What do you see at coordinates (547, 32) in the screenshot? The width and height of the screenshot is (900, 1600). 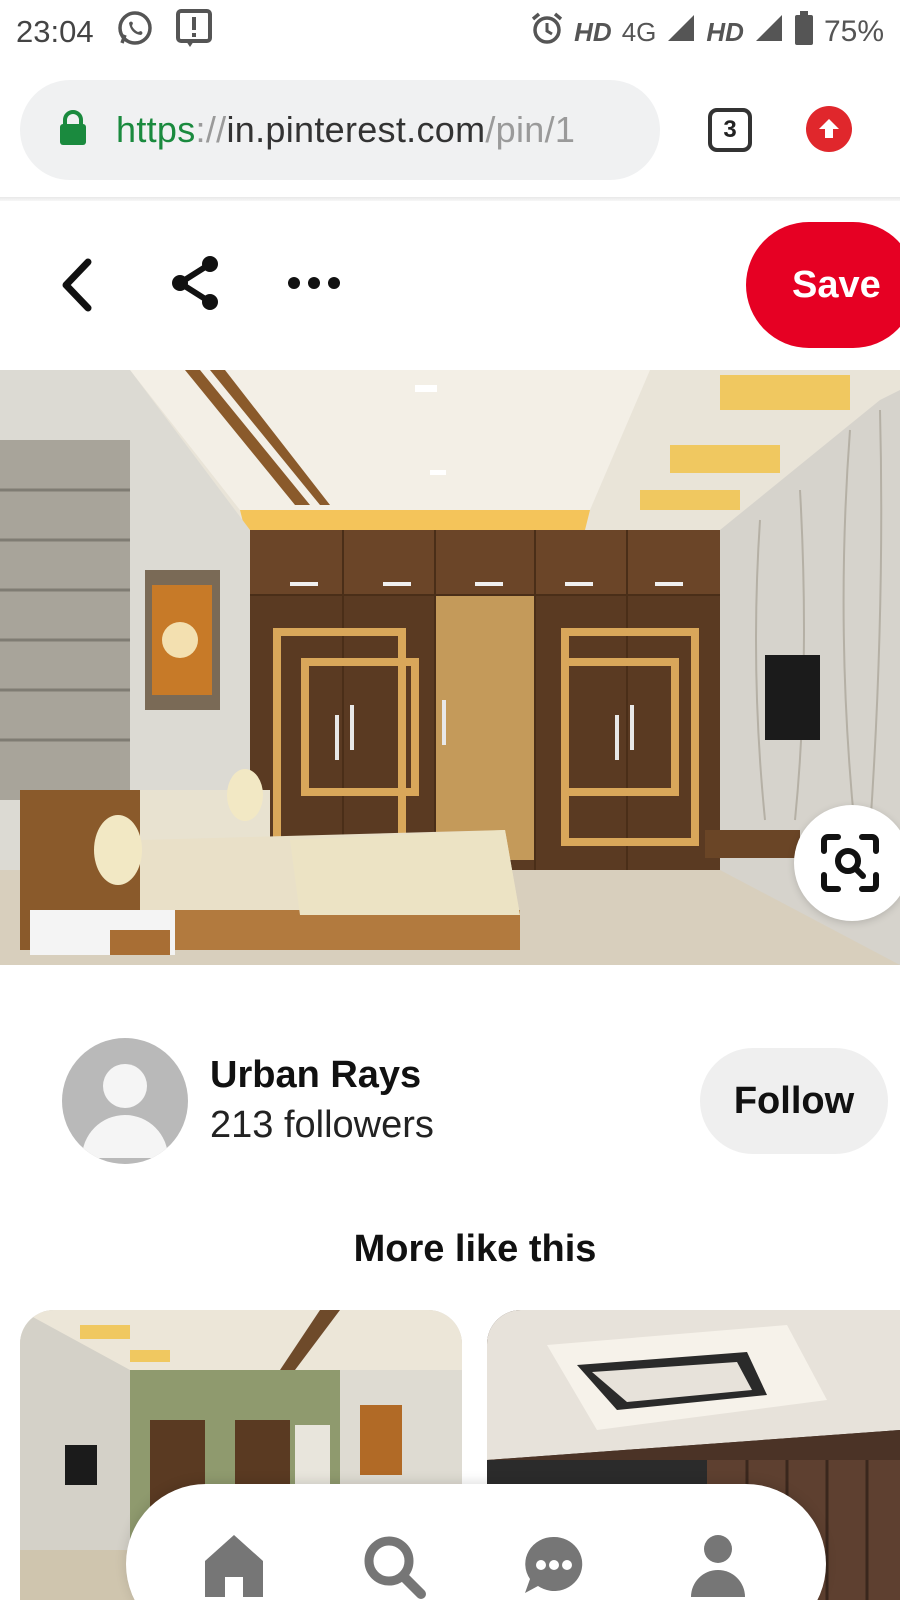 I see `alarm-icon` at bounding box center [547, 32].